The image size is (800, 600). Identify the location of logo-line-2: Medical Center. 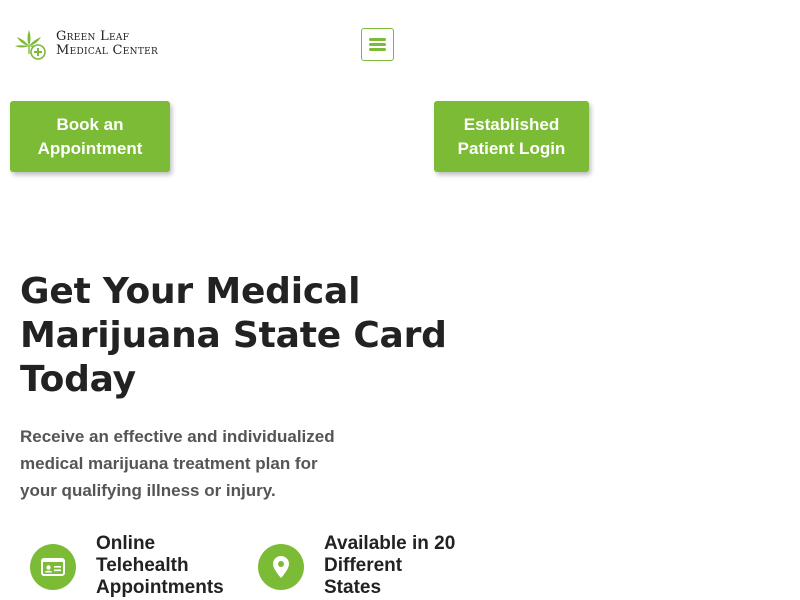
(107, 50).